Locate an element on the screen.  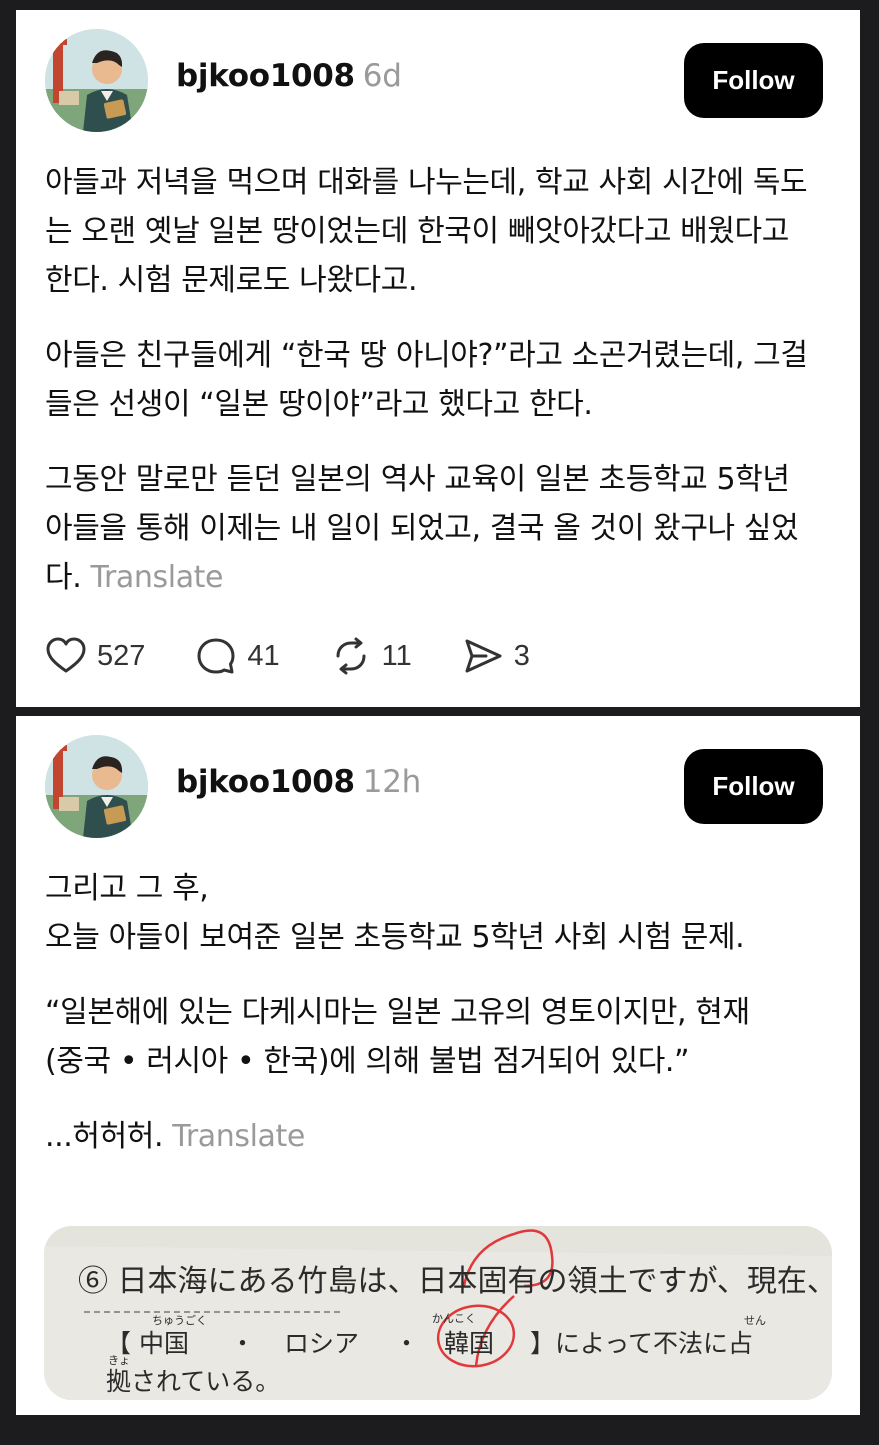
username: bjkoo1008 6d is located at coordinates (289, 76).